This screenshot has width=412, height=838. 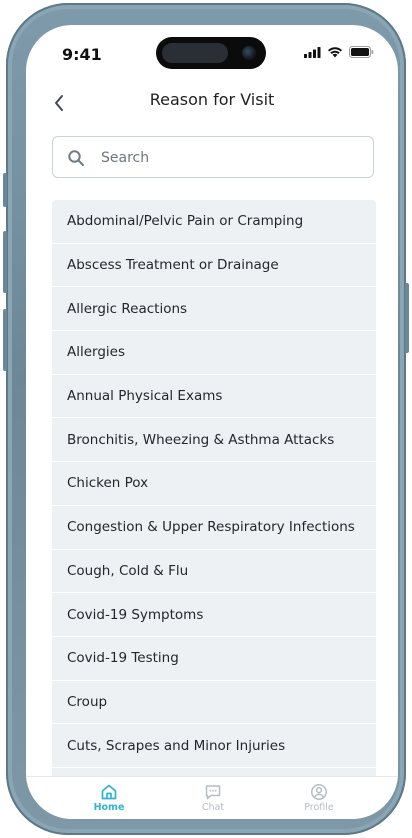 What do you see at coordinates (5, 340) in the screenshot?
I see `side-button-volume-down` at bounding box center [5, 340].